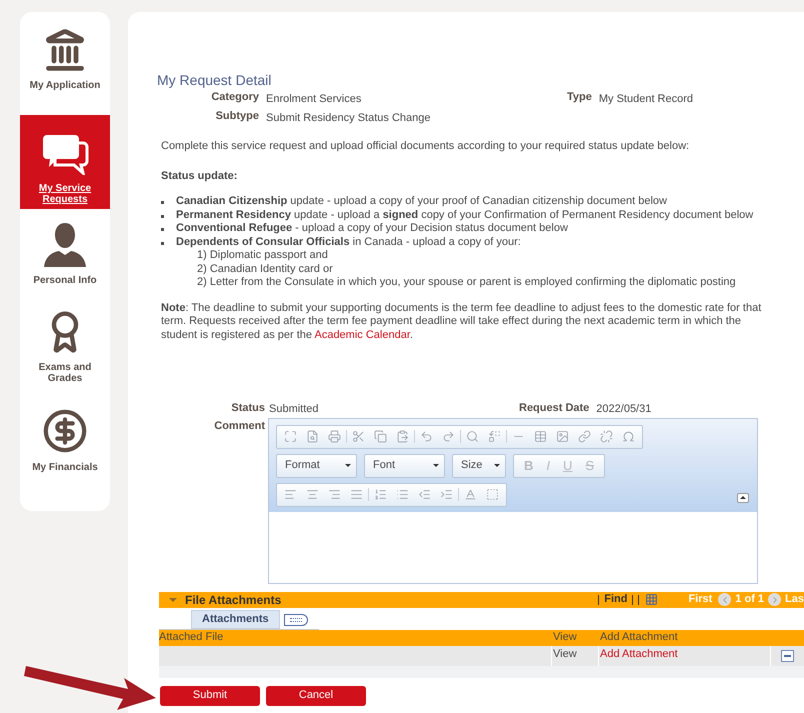 The width and height of the screenshot is (804, 713). I want to click on editor-dropdown: Font, so click(404, 466).